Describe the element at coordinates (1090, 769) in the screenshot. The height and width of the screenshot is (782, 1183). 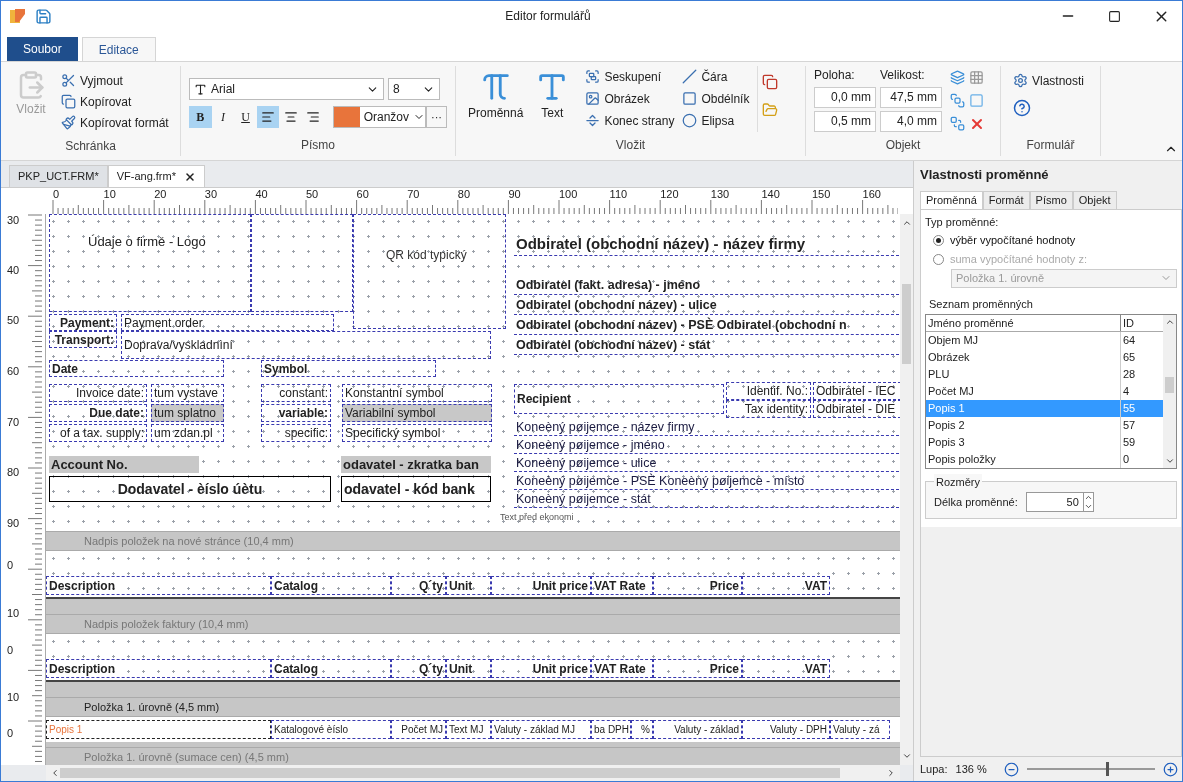
I see `zoom-slider` at that location.